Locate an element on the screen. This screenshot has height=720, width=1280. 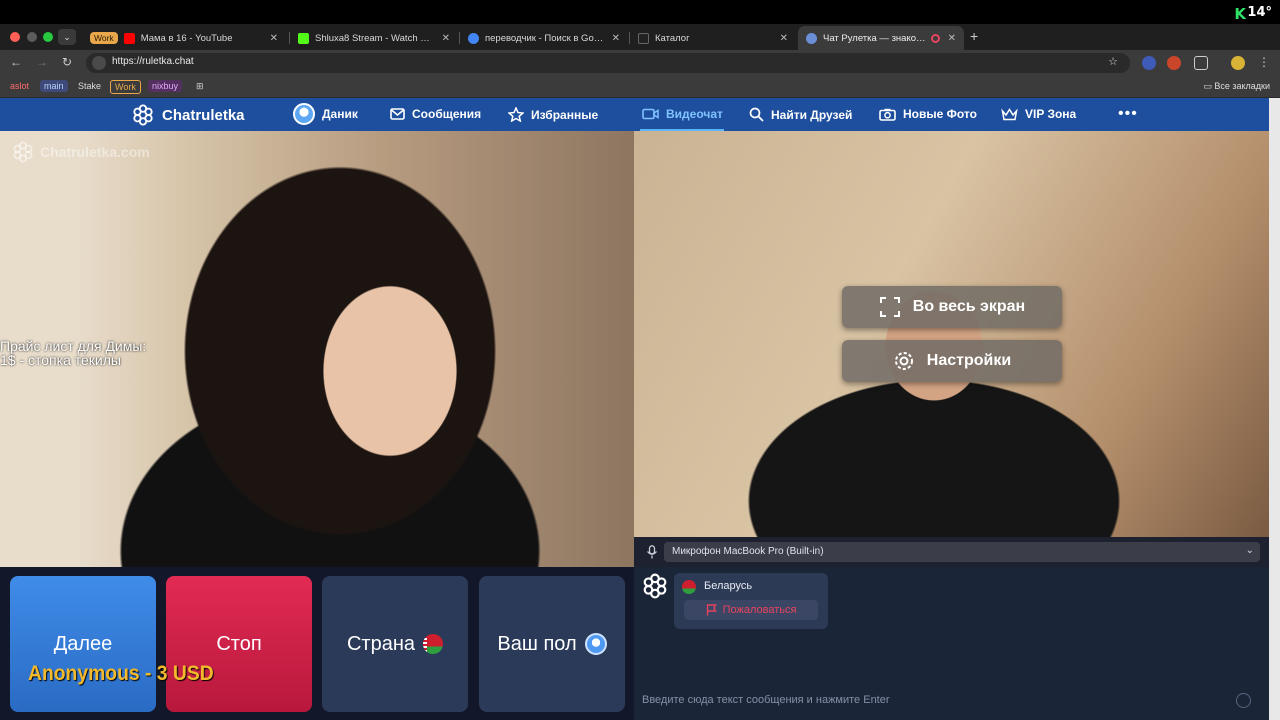
close-window-button is located at coordinates (15, 37).